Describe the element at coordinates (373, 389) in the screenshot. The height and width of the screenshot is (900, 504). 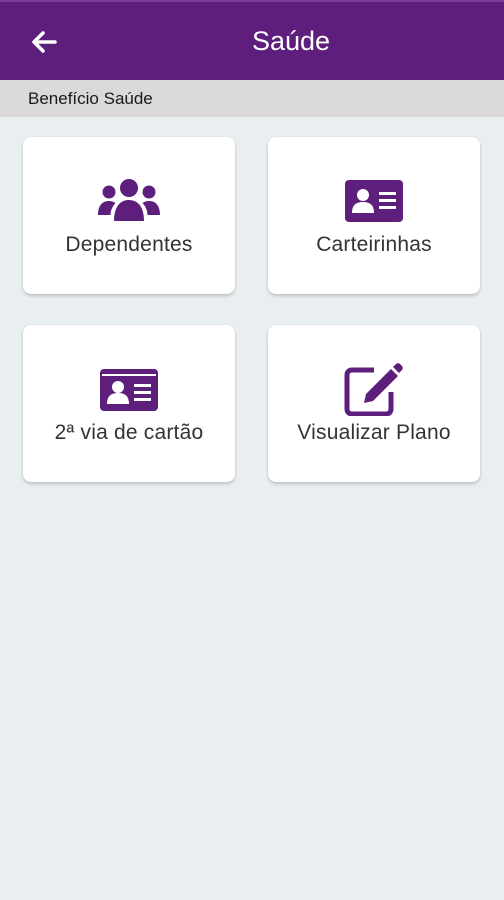
I see `edit-icon` at that location.